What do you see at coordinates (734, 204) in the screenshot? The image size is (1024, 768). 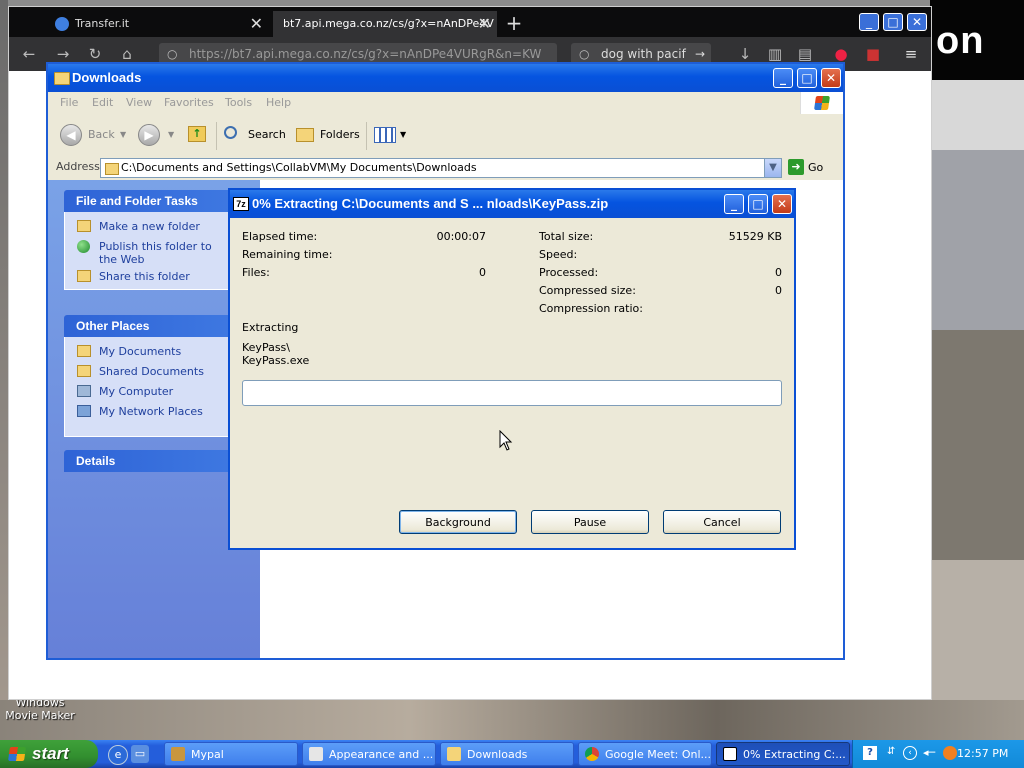 I see `dialog-minimize-button: _` at bounding box center [734, 204].